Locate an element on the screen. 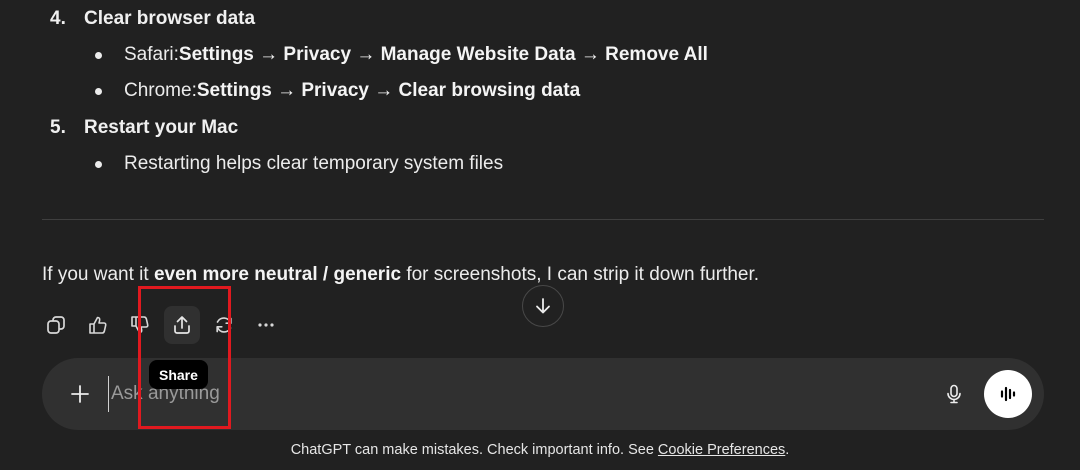 Image resolution: width=1080 pixels, height=470 pixels. footer-suffix: . is located at coordinates (787, 450).